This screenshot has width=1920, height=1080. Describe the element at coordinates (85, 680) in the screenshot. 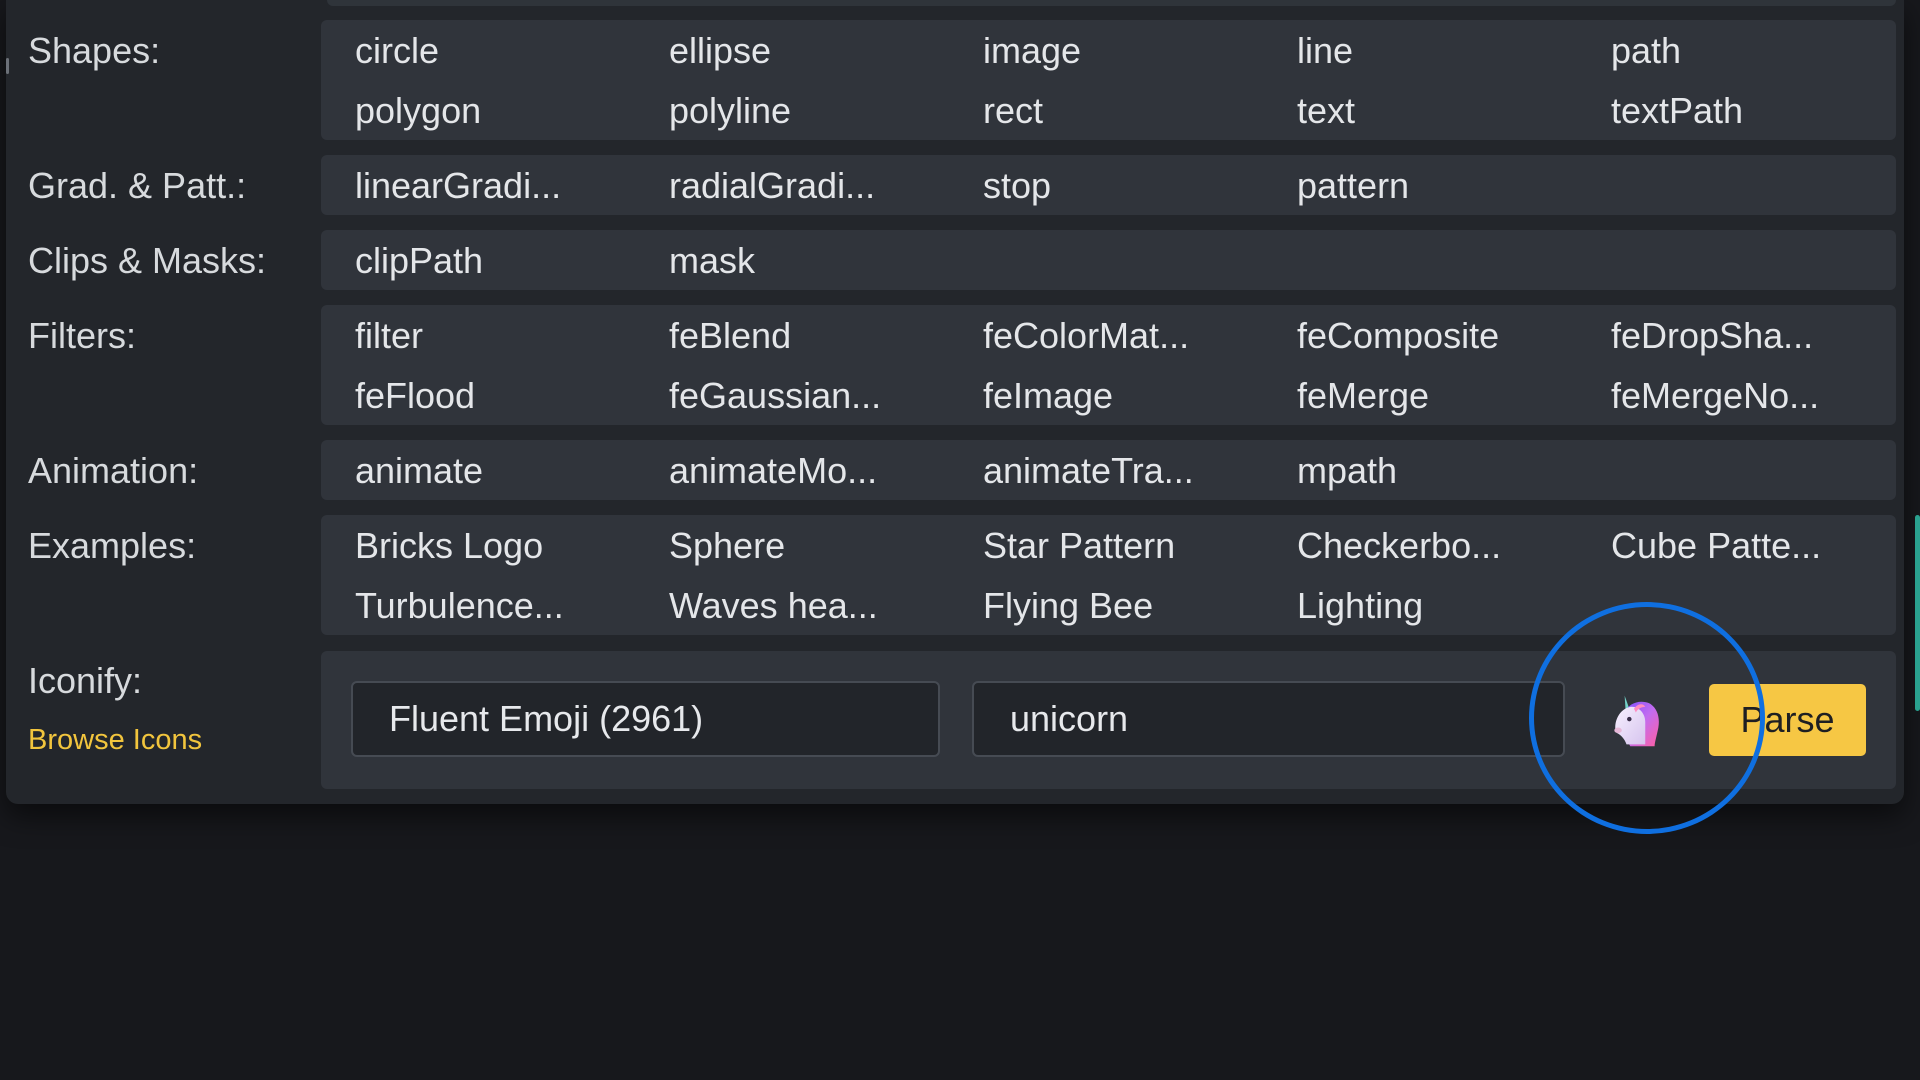

I see `iconify-label: Iconify:` at that location.